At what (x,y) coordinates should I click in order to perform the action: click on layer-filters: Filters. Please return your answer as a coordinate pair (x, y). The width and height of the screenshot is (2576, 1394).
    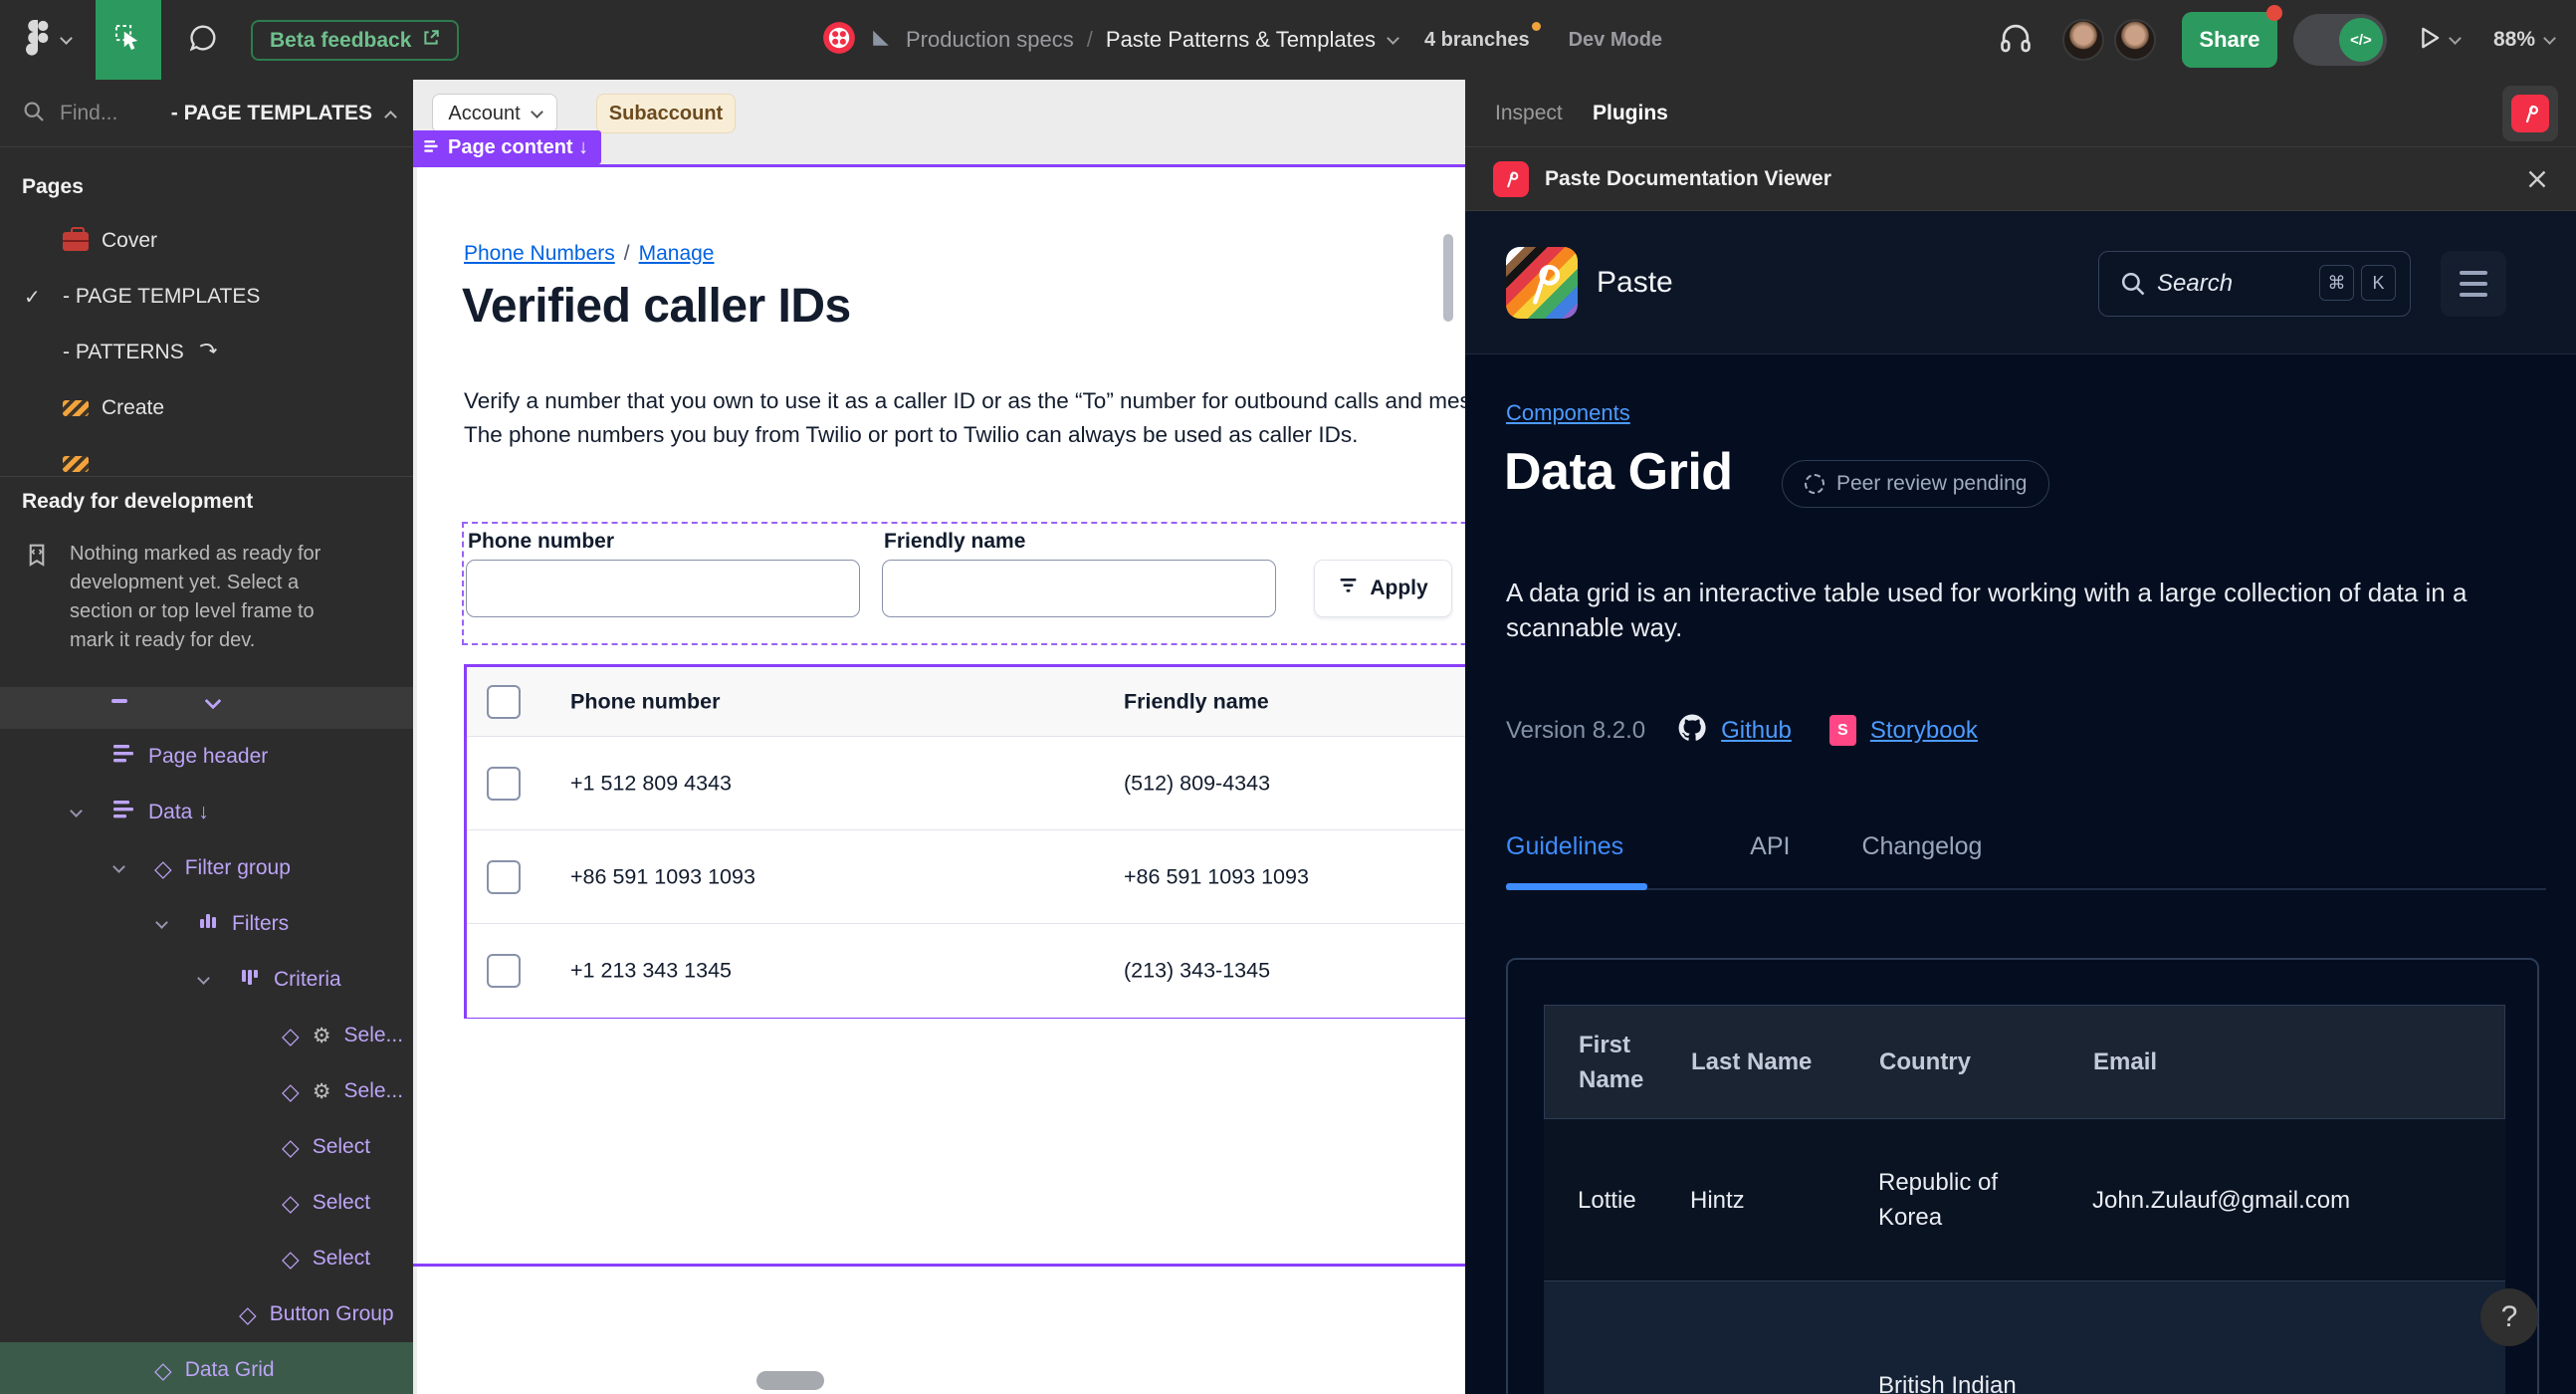
    Looking at the image, I should click on (206, 924).